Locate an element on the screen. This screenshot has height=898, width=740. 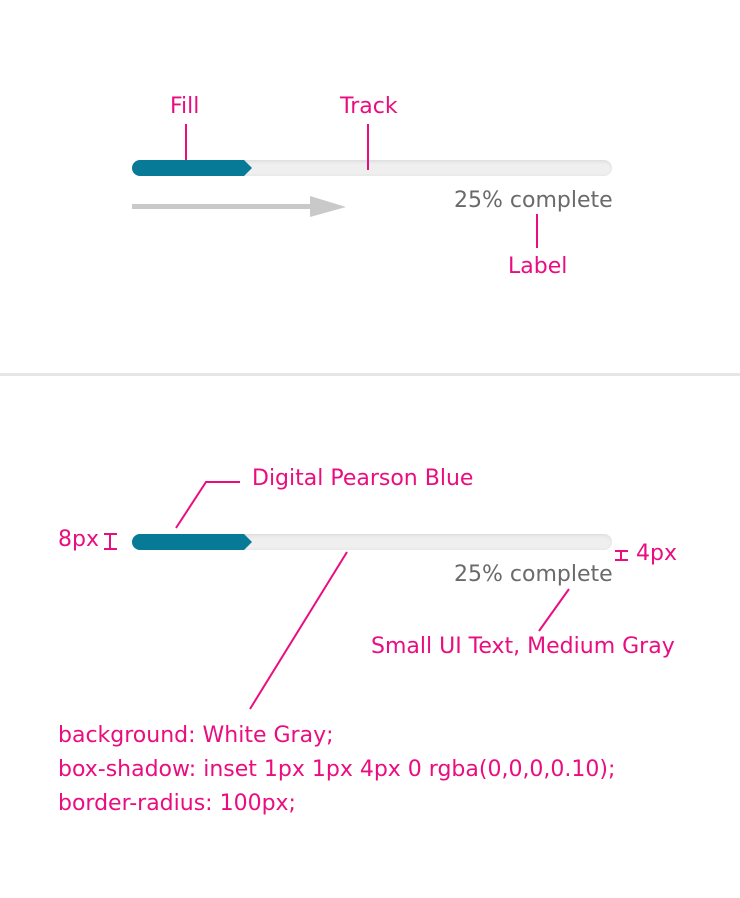
fill-color-callout: Digital Pearson Blue is located at coordinates (363, 478).